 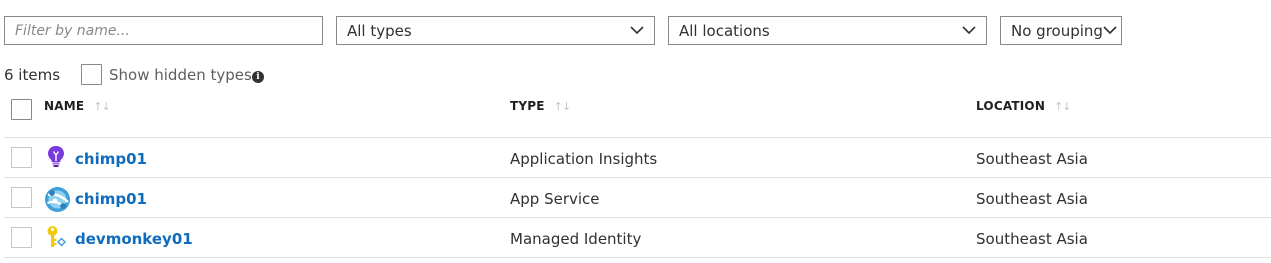 What do you see at coordinates (180, 75) in the screenshot?
I see `show-hidden-types-label: Show hidden types` at bounding box center [180, 75].